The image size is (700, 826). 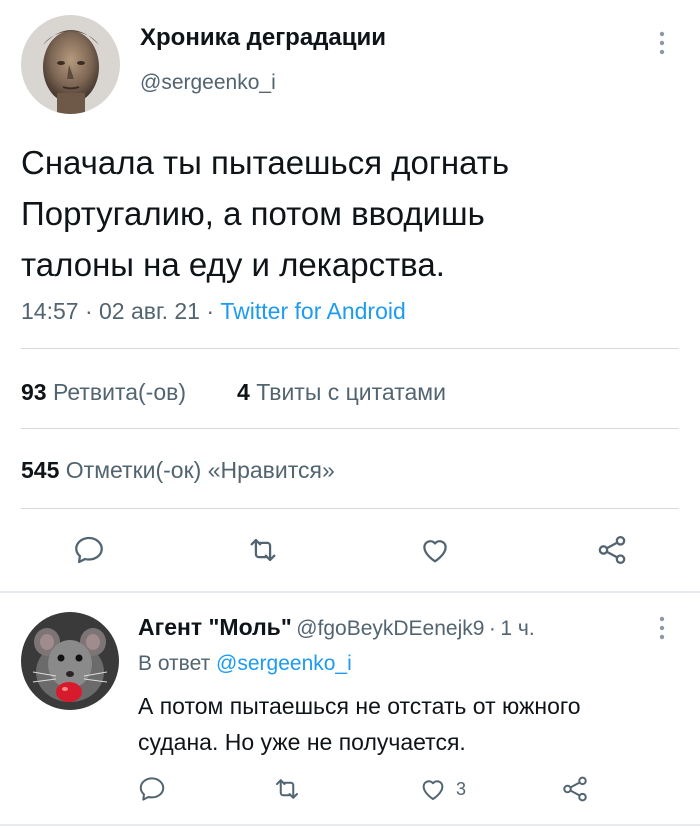 I want to click on tweet-text-line: Португалию, а потом вводишь, so click(x=253, y=213).